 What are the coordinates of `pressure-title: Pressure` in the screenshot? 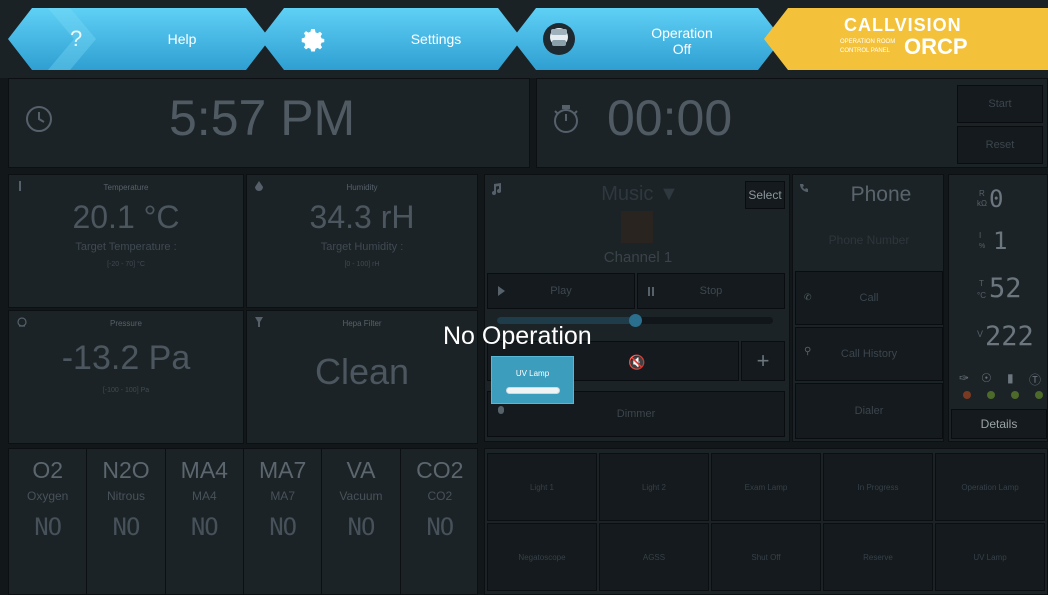 It's located at (125, 323).